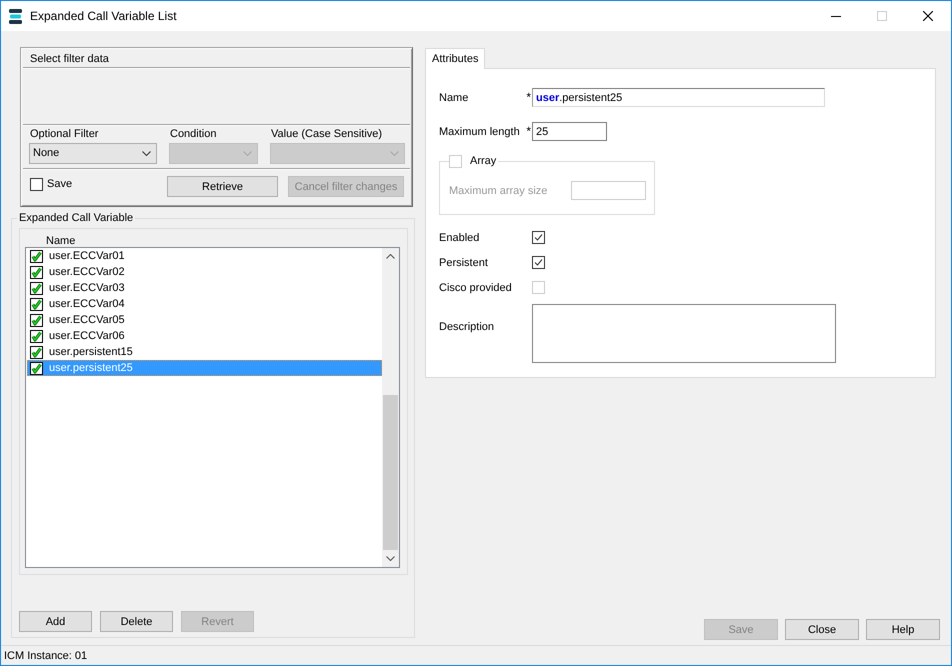  I want to click on field-label: Enabled, so click(459, 238).